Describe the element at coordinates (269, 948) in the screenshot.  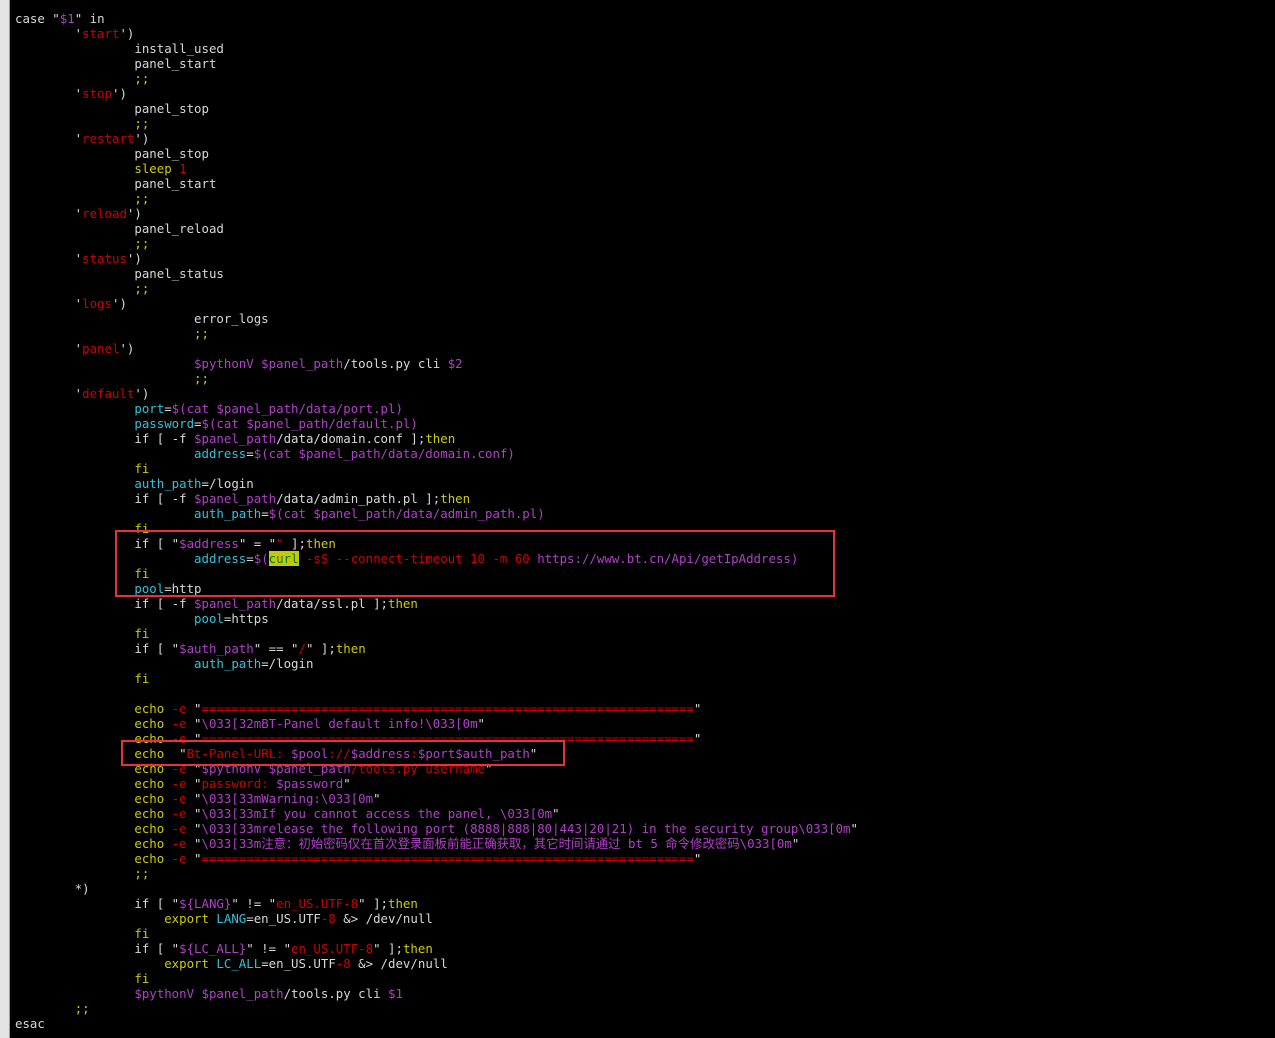
I see `code-token: " != "` at that location.